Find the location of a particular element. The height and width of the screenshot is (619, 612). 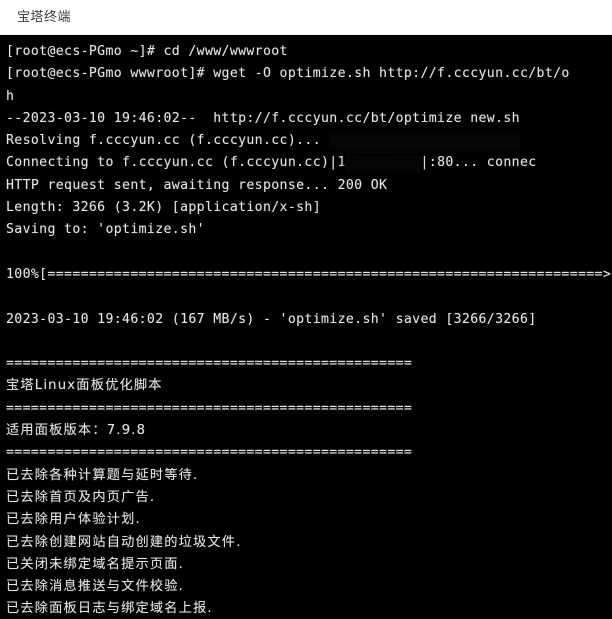

terminal-line-content-length: Length: 3266 (3.2K) [application/x-sh] is located at coordinates (164, 208).